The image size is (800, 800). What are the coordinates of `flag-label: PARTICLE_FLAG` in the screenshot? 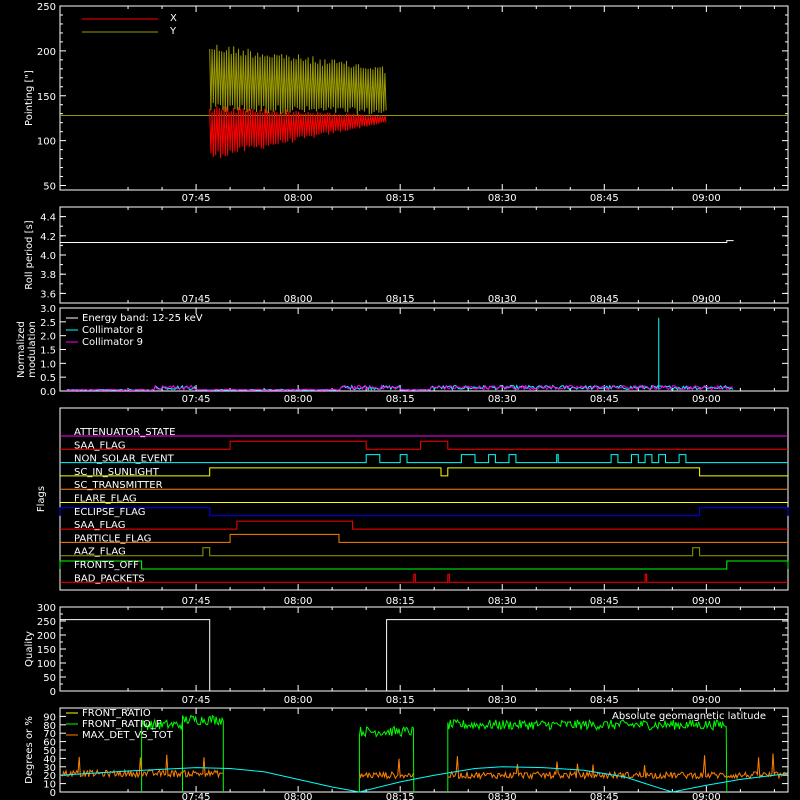 It's located at (112, 538).